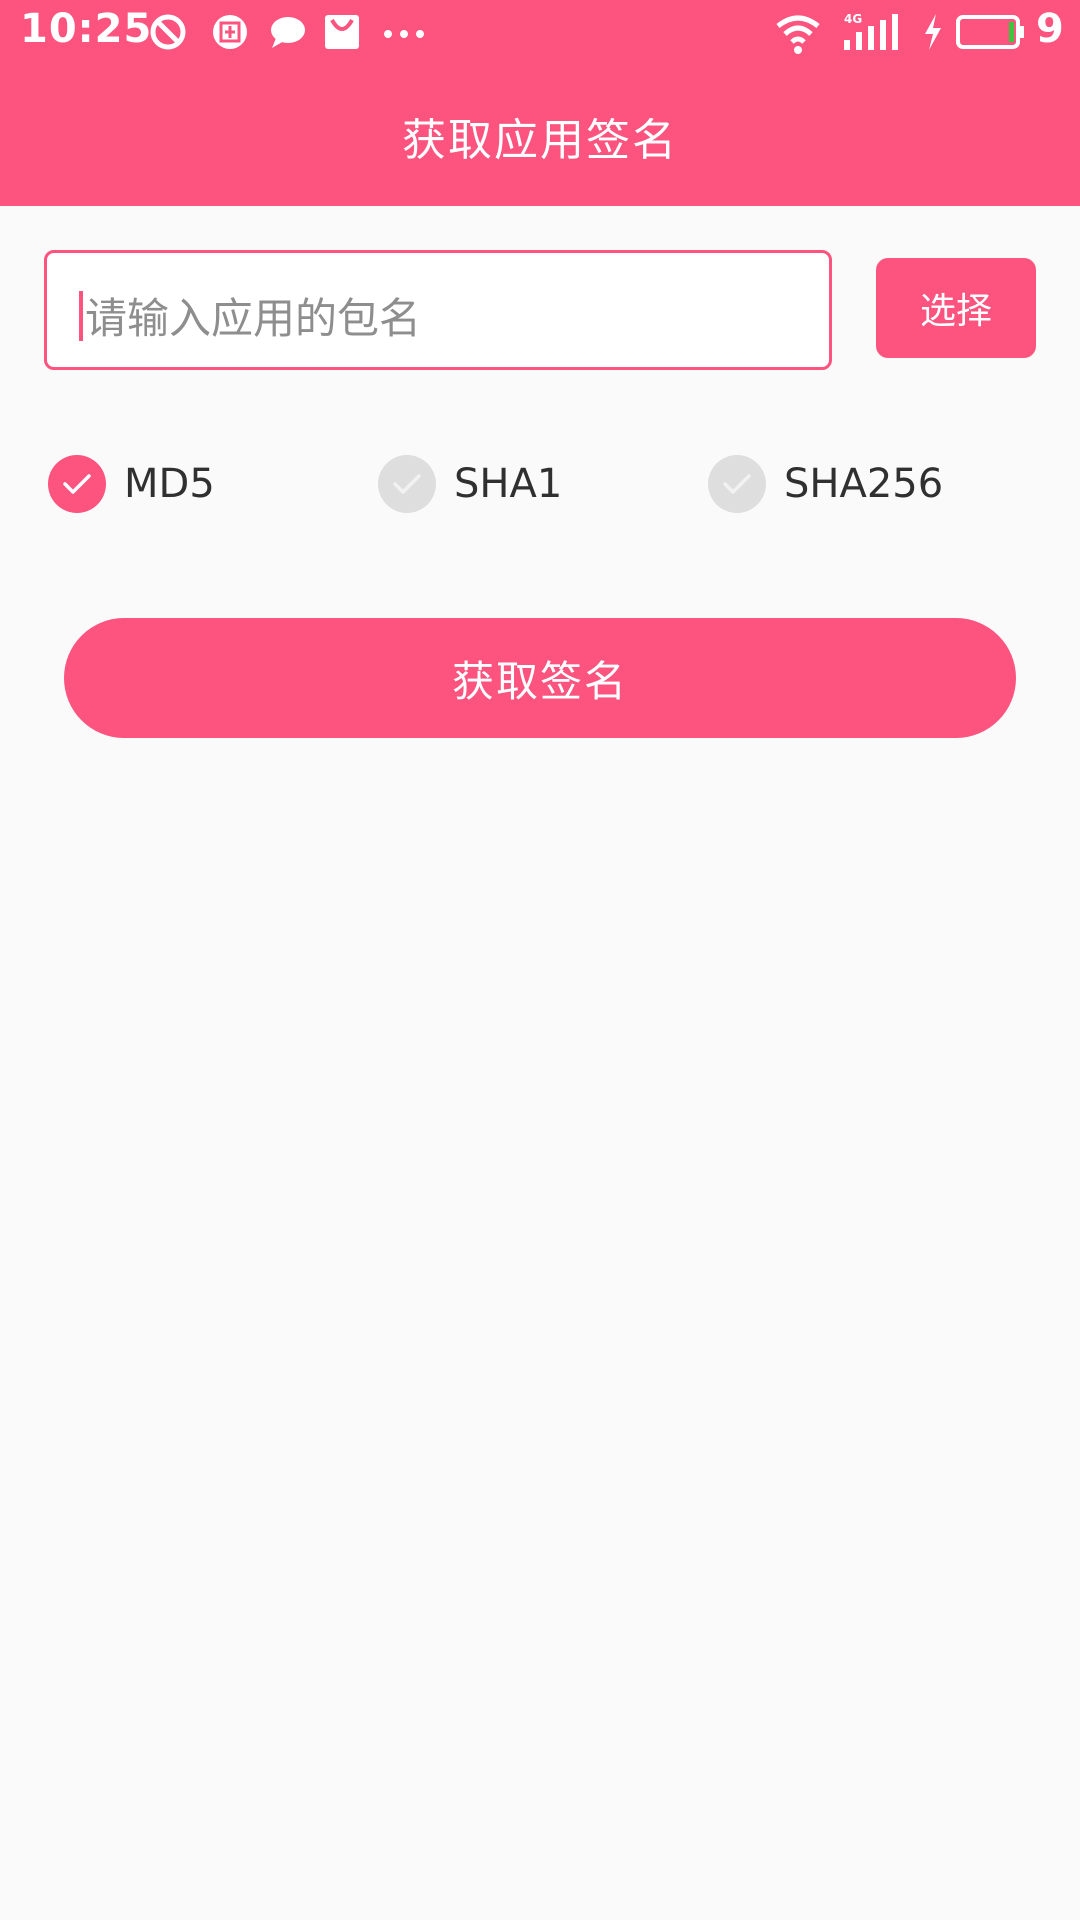 The height and width of the screenshot is (1920, 1080). I want to click on page-title: 获取应用签名, so click(540, 140).